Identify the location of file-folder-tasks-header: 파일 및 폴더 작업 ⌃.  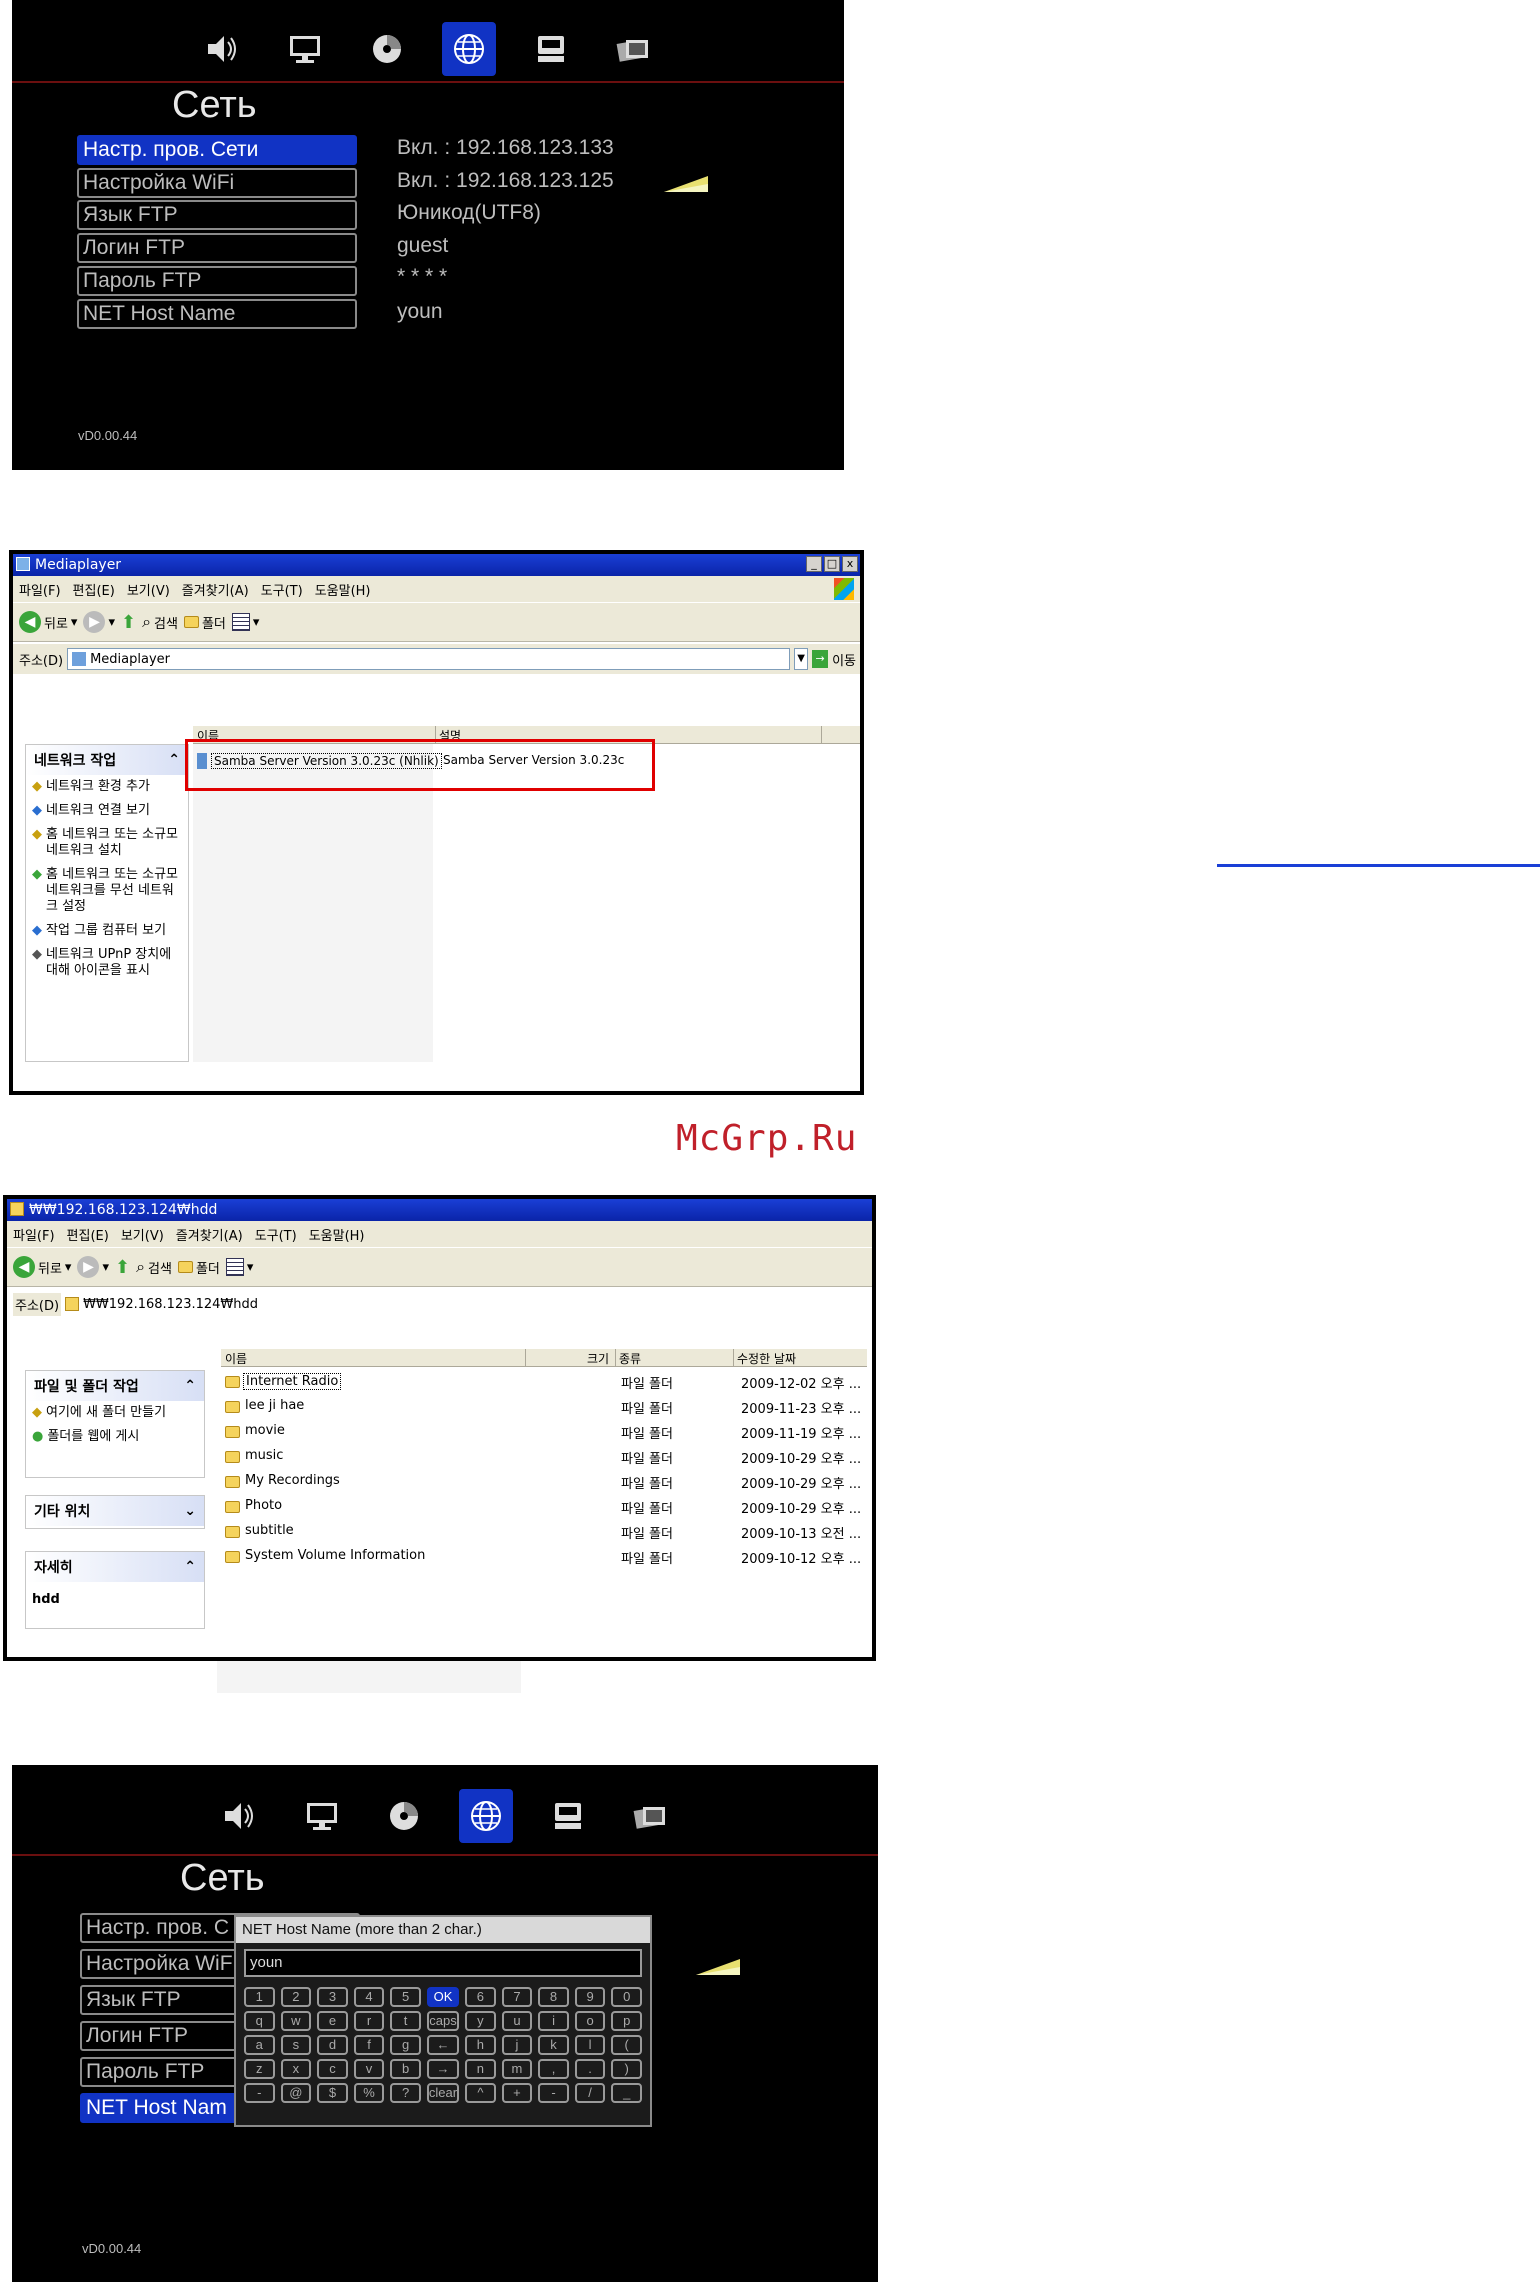
(115, 1386).